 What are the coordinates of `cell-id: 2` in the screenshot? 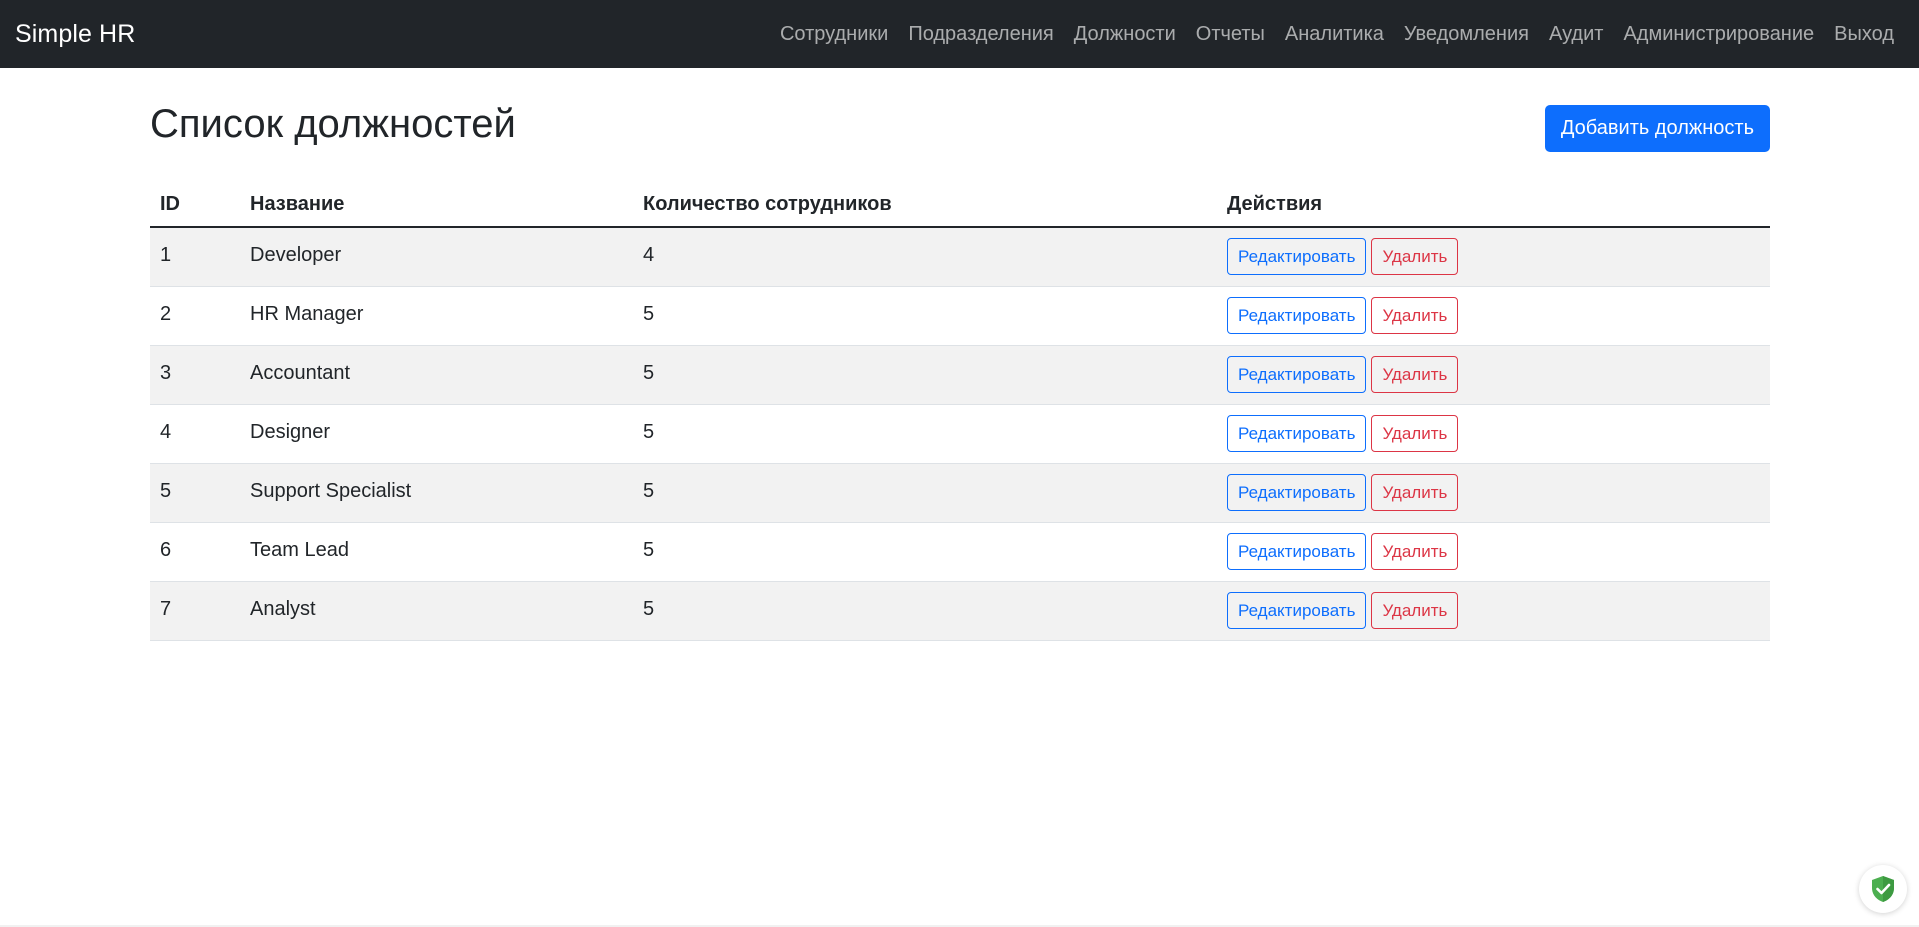 It's located at (195, 316).